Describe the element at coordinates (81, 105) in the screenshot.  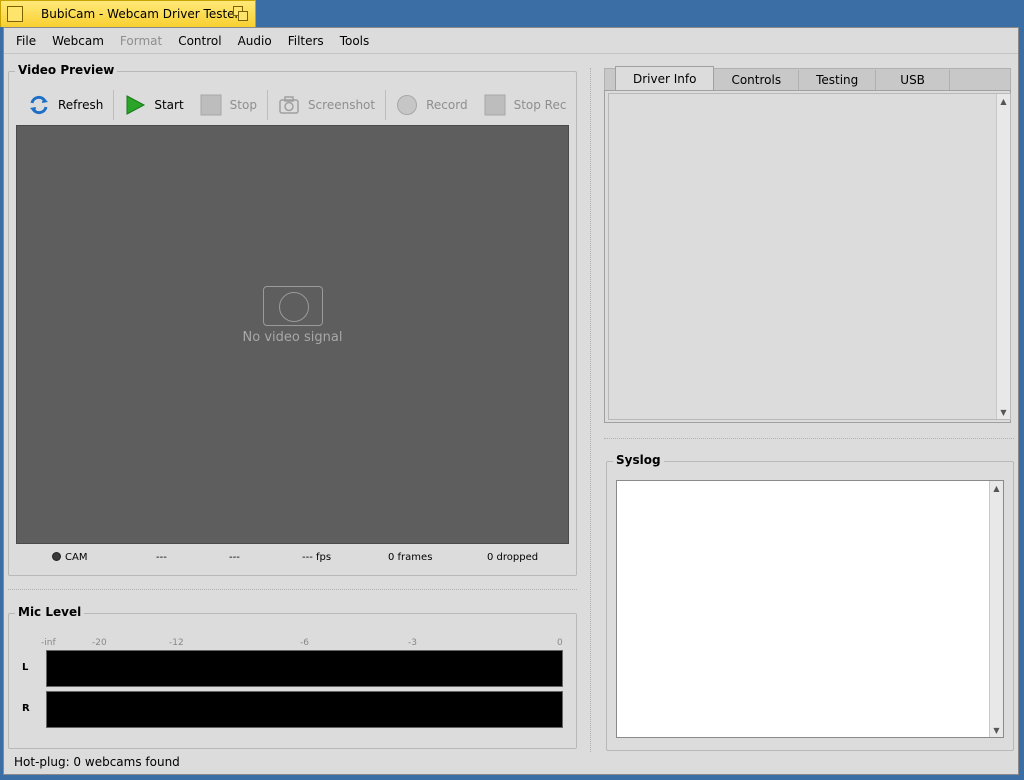
I see `refresh-label: Refresh` at that location.